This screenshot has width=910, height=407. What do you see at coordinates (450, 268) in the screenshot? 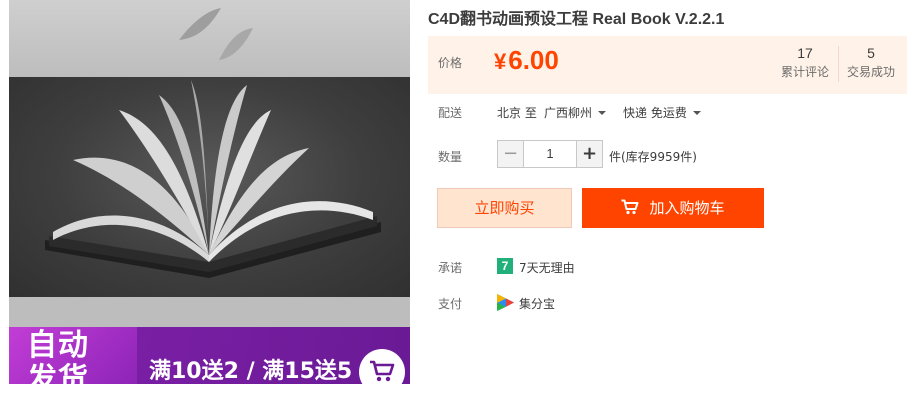
I see `promise-label: 承诺` at bounding box center [450, 268].